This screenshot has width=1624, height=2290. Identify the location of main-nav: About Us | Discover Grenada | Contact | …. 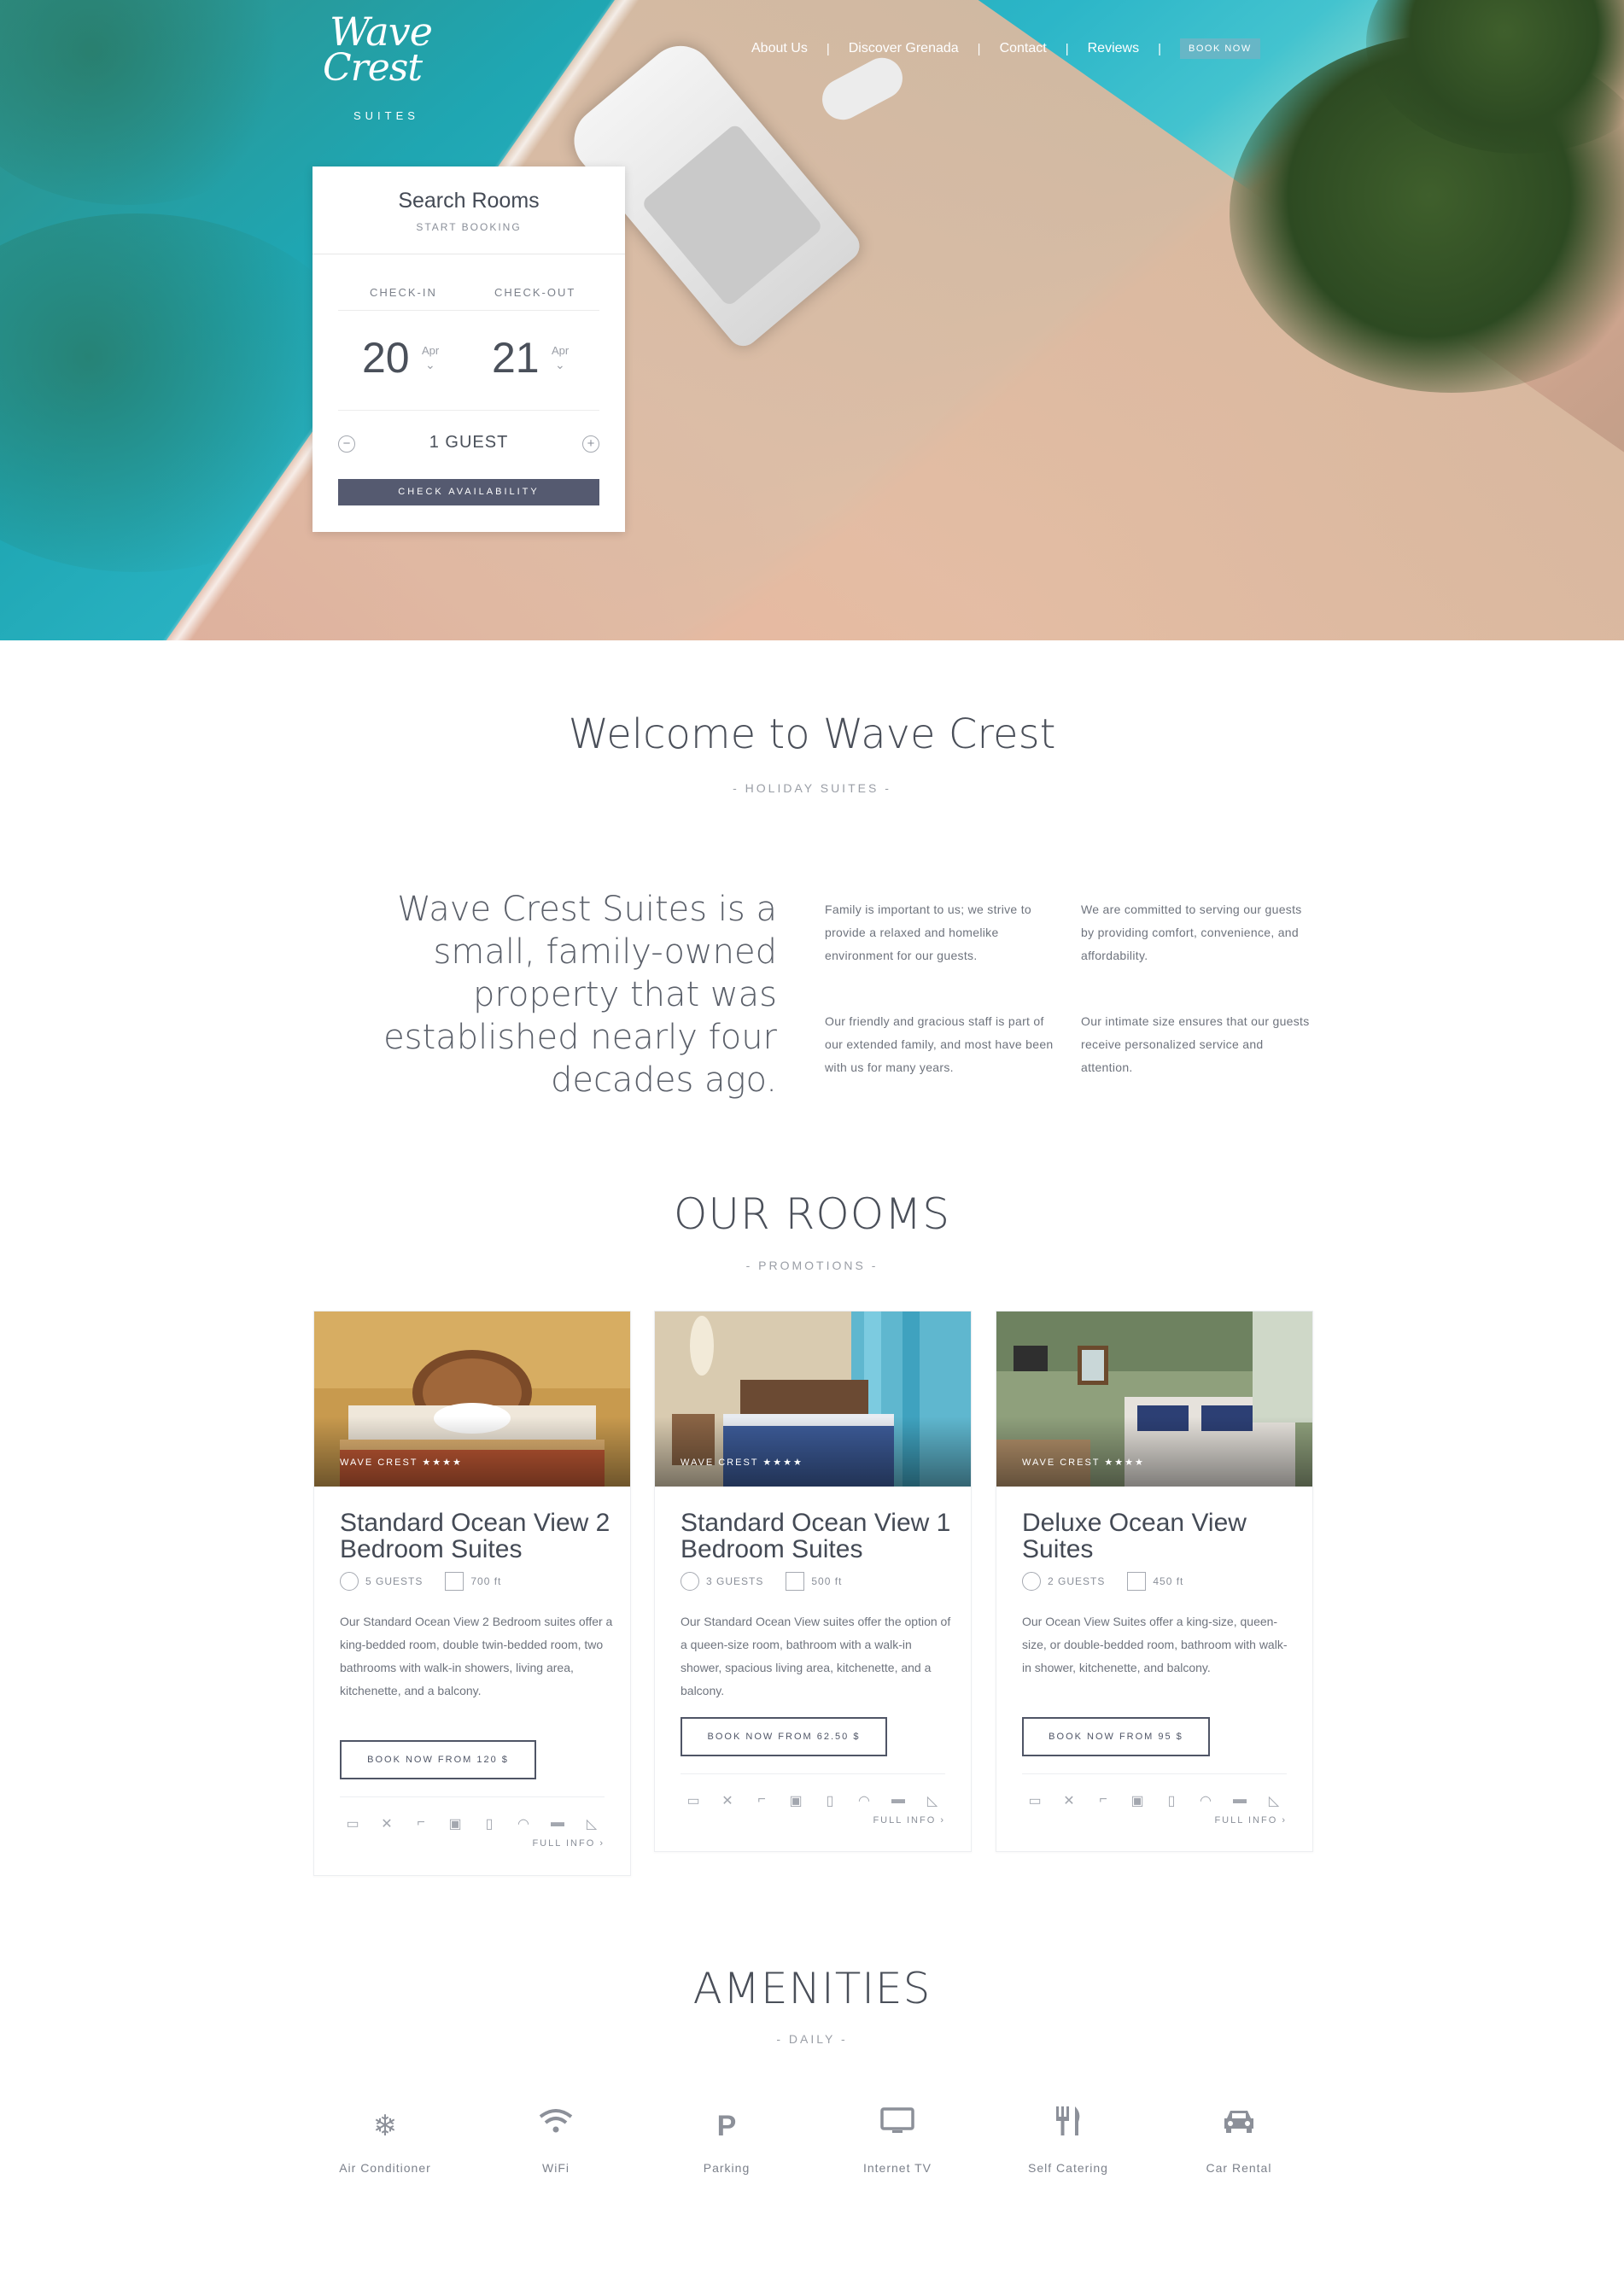
(1006, 48).